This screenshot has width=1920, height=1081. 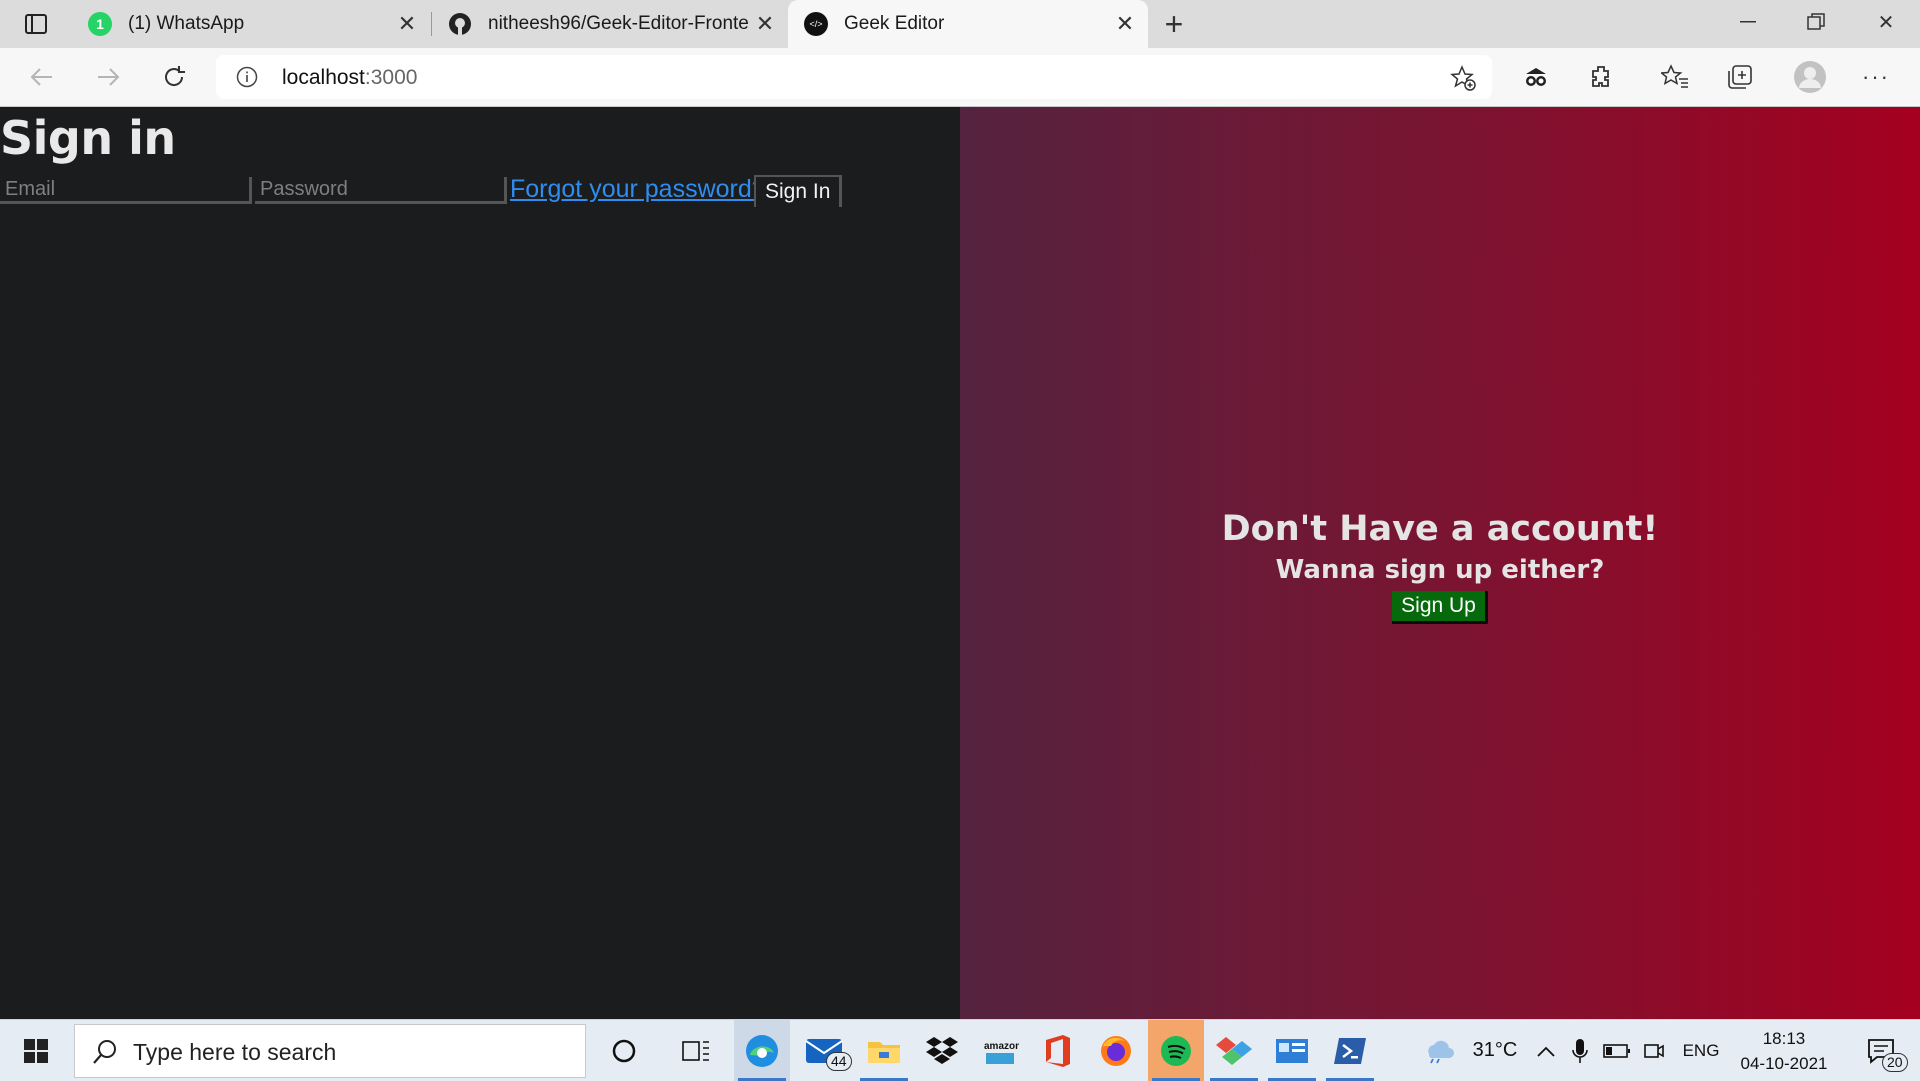 What do you see at coordinates (638, 189) in the screenshot?
I see `forgot-password-link: Forgot your password?` at bounding box center [638, 189].